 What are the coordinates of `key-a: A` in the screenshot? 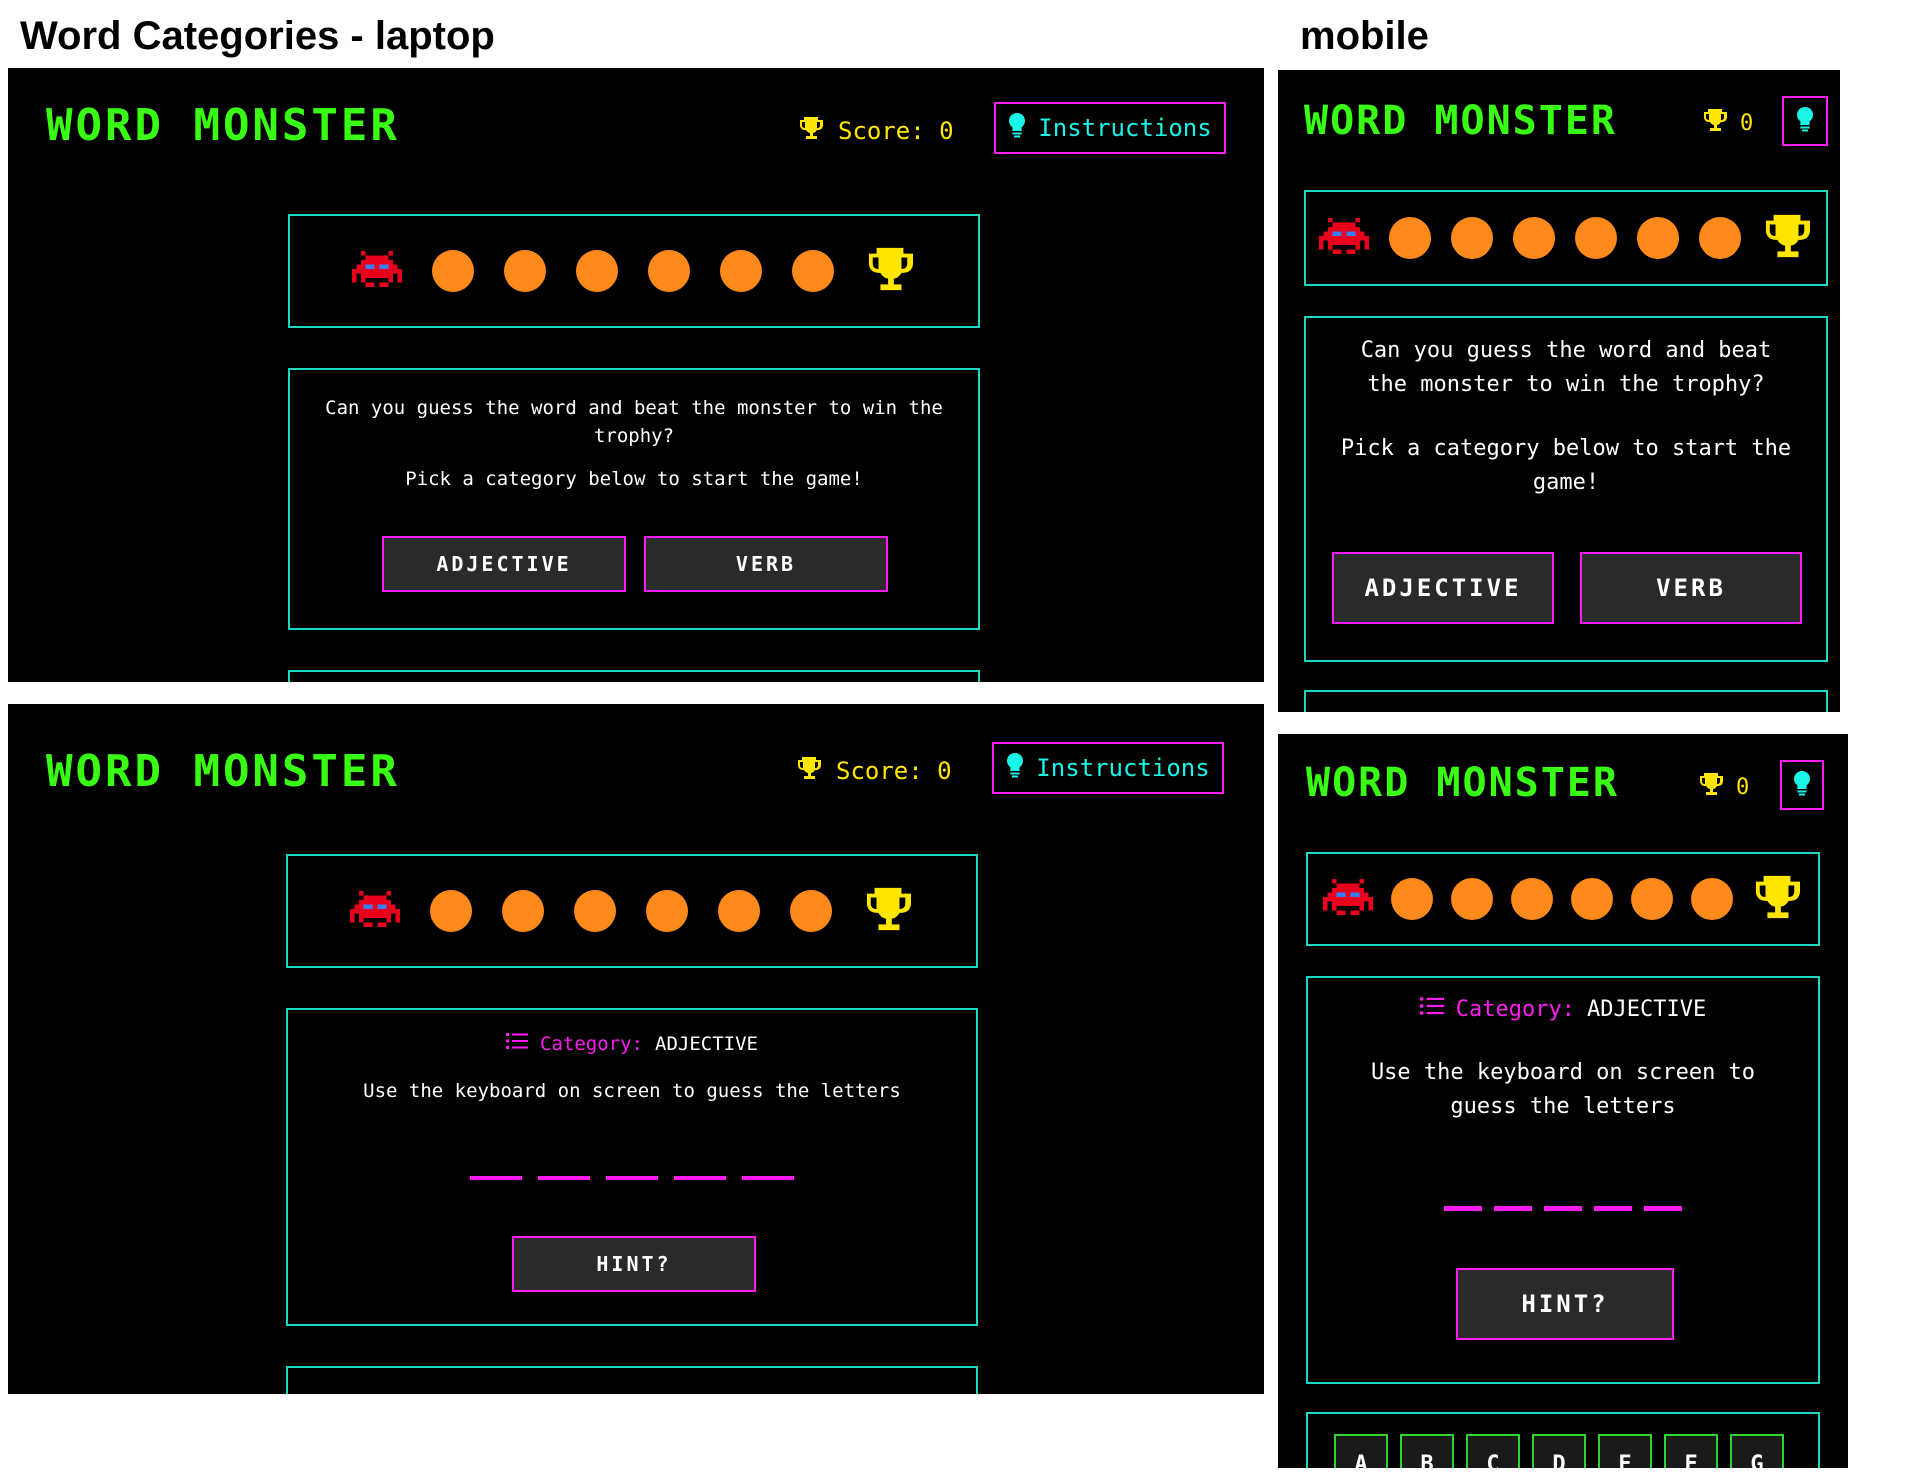 It's located at (1361, 1451).